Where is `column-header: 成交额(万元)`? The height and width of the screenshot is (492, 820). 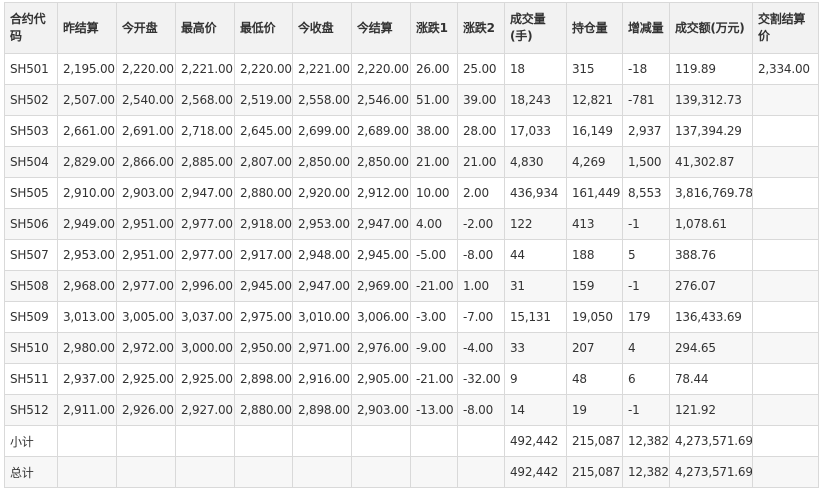 column-header: 成交额(万元) is located at coordinates (711, 28).